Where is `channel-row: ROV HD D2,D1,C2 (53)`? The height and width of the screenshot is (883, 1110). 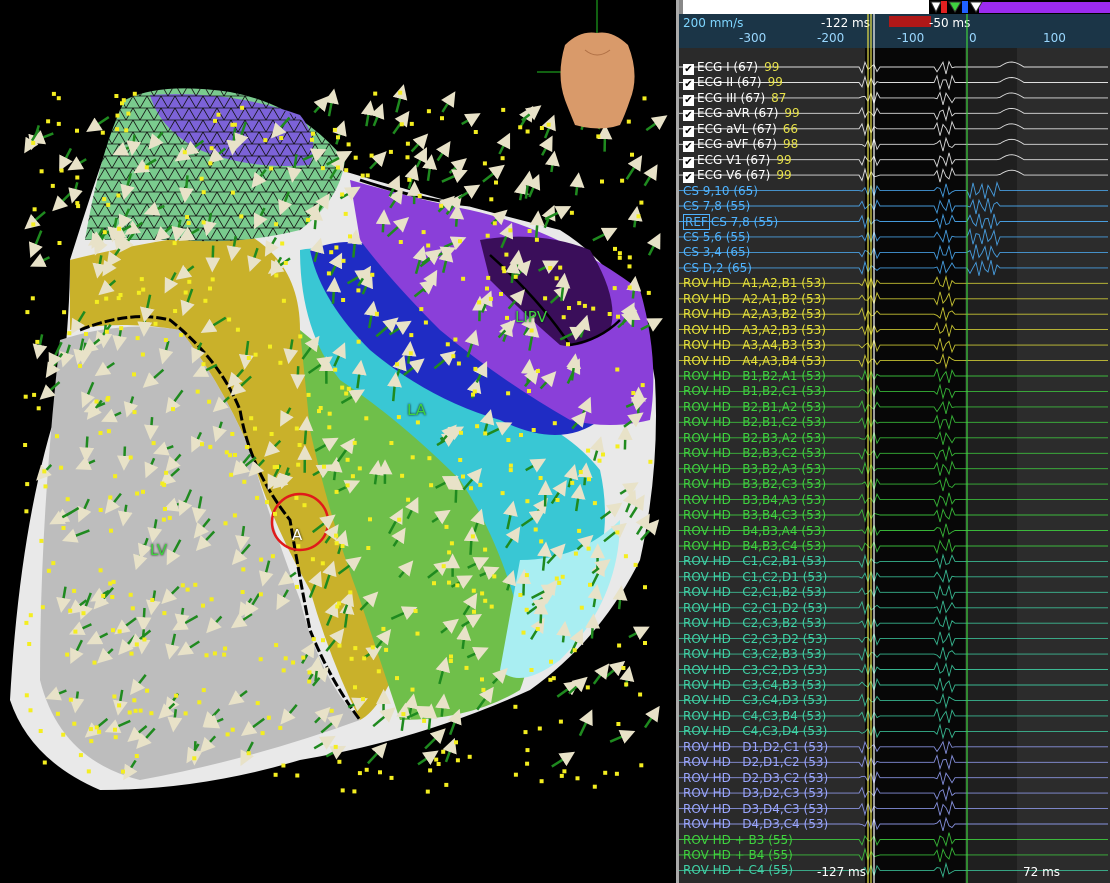
channel-row: ROV HD D2,D1,C2 (53) is located at coordinates (755, 762).